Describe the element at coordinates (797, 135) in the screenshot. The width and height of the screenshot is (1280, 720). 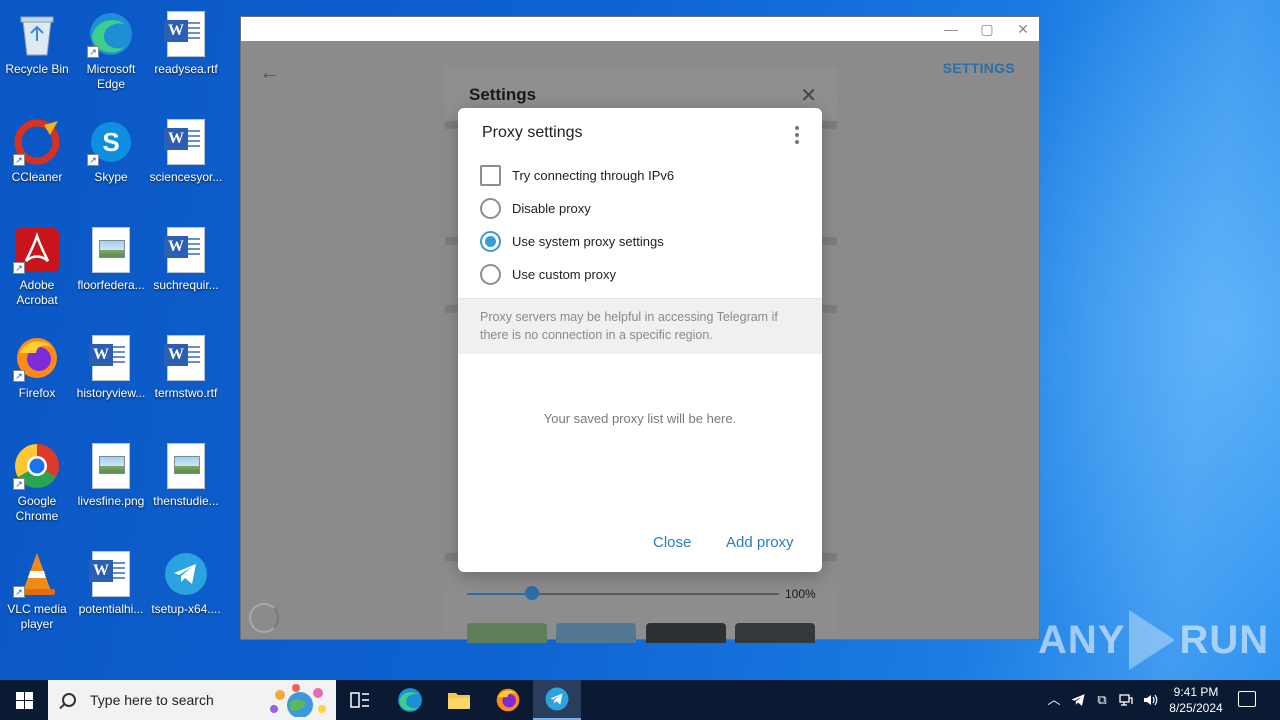
I see `more-options-icon` at that location.